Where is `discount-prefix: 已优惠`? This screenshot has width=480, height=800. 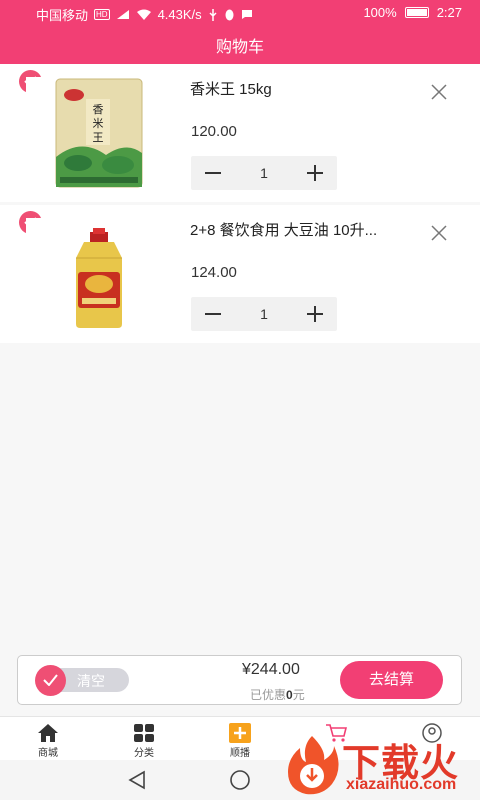 discount-prefix: 已优惠 is located at coordinates (268, 695).